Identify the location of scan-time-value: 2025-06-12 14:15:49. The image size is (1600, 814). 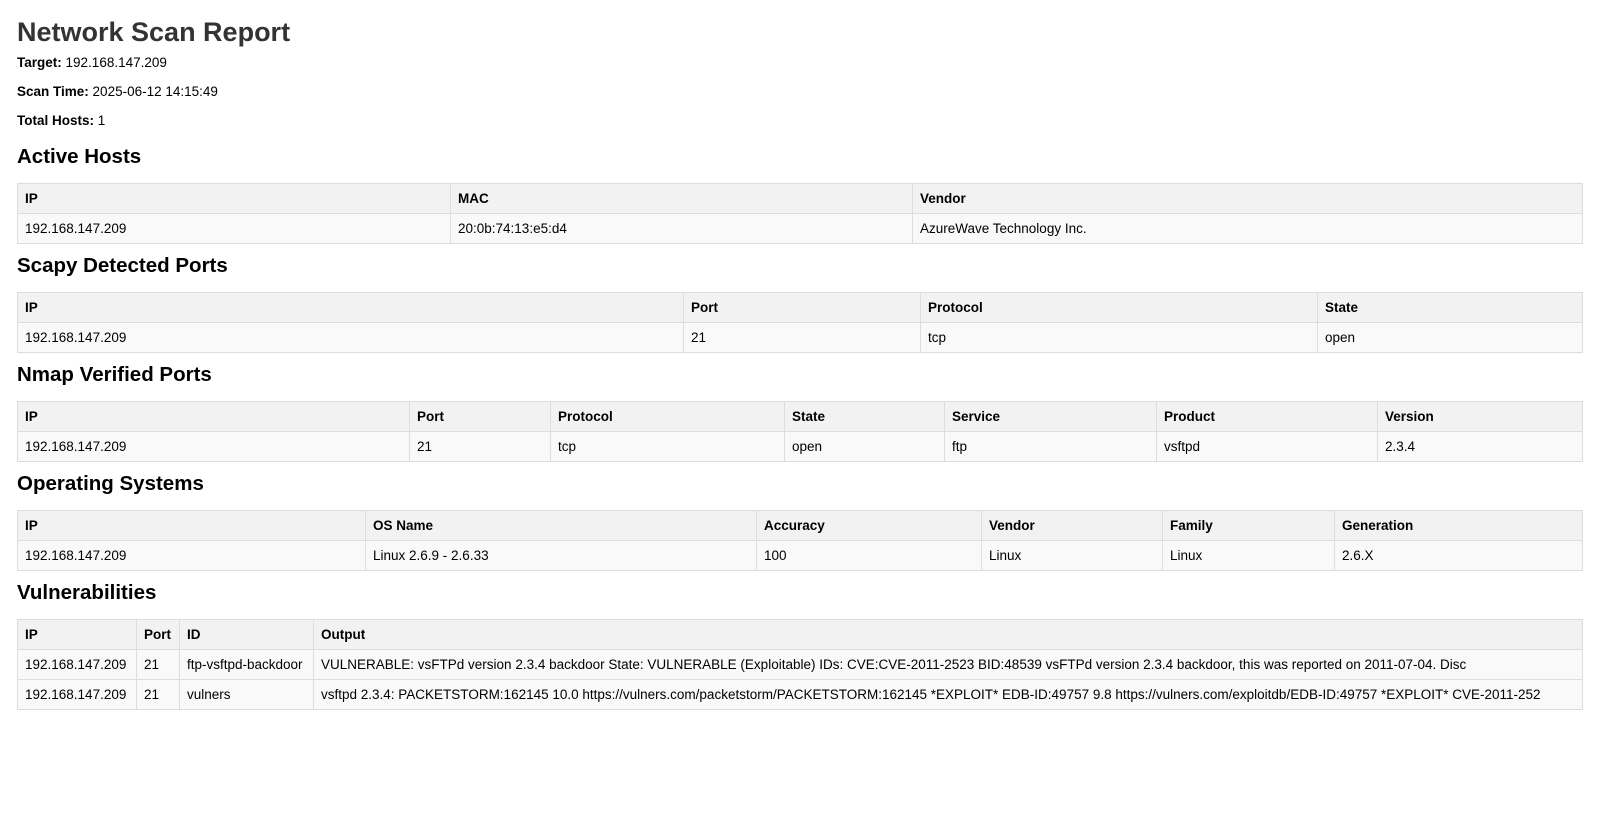
(155, 91).